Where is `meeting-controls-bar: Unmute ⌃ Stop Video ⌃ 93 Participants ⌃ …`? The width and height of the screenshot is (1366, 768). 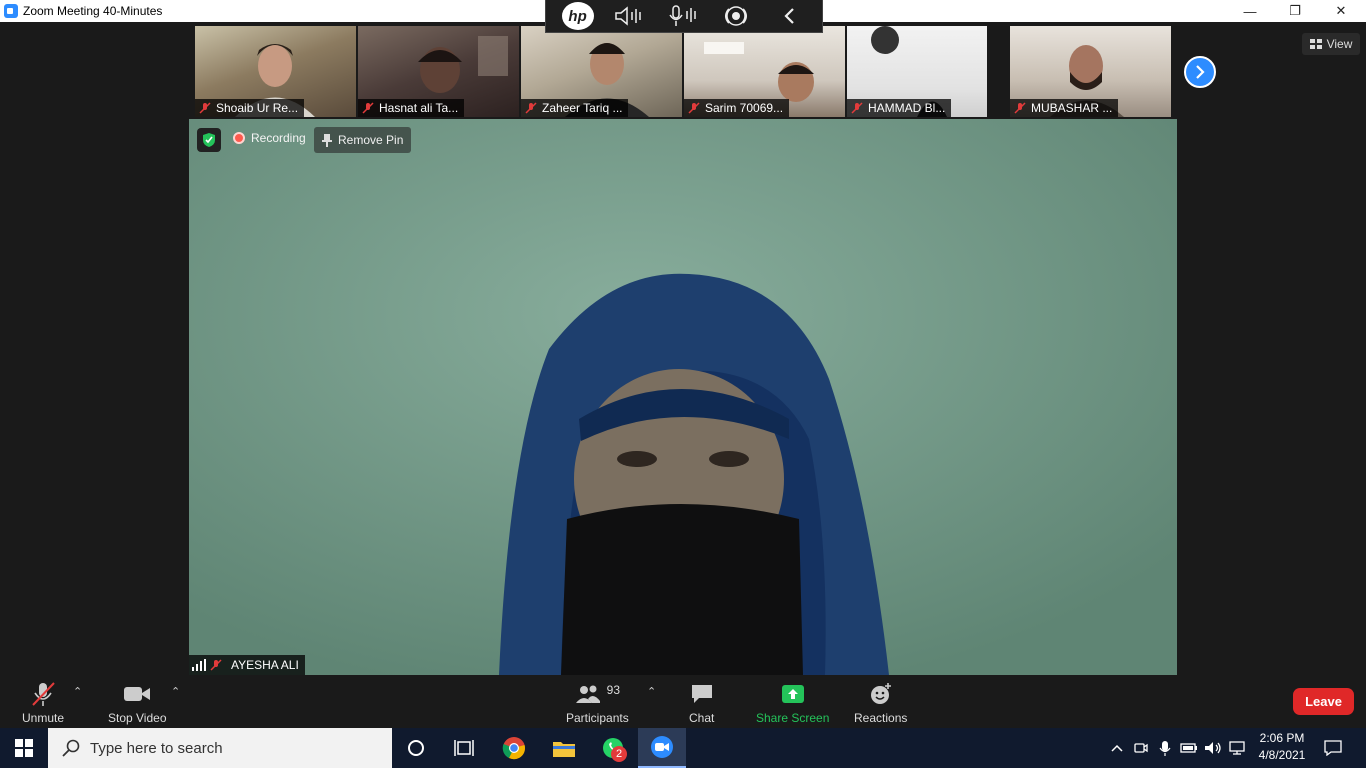
meeting-controls-bar: Unmute ⌃ Stop Video ⌃ 93 Participants ⌃ … is located at coordinates (683, 702).